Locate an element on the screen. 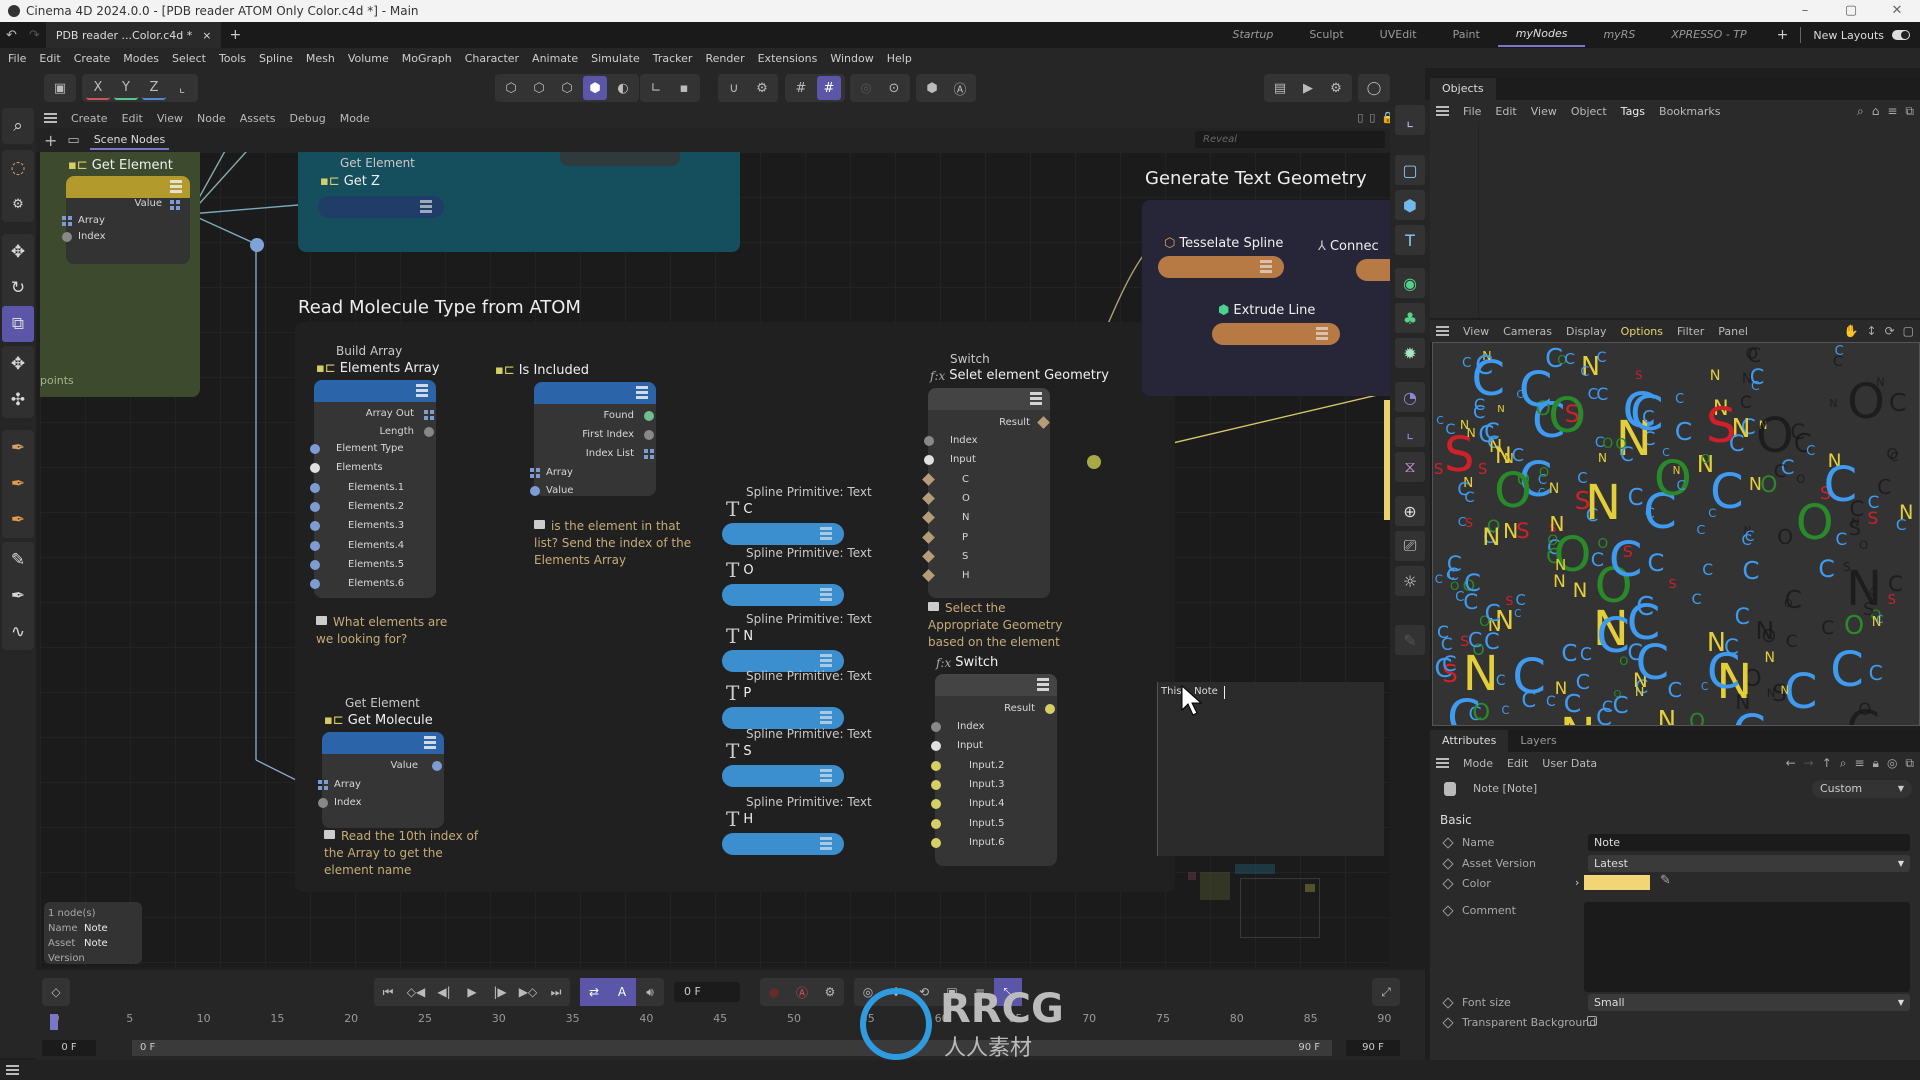  snap-magnet-icon: ∪ is located at coordinates (734, 88).